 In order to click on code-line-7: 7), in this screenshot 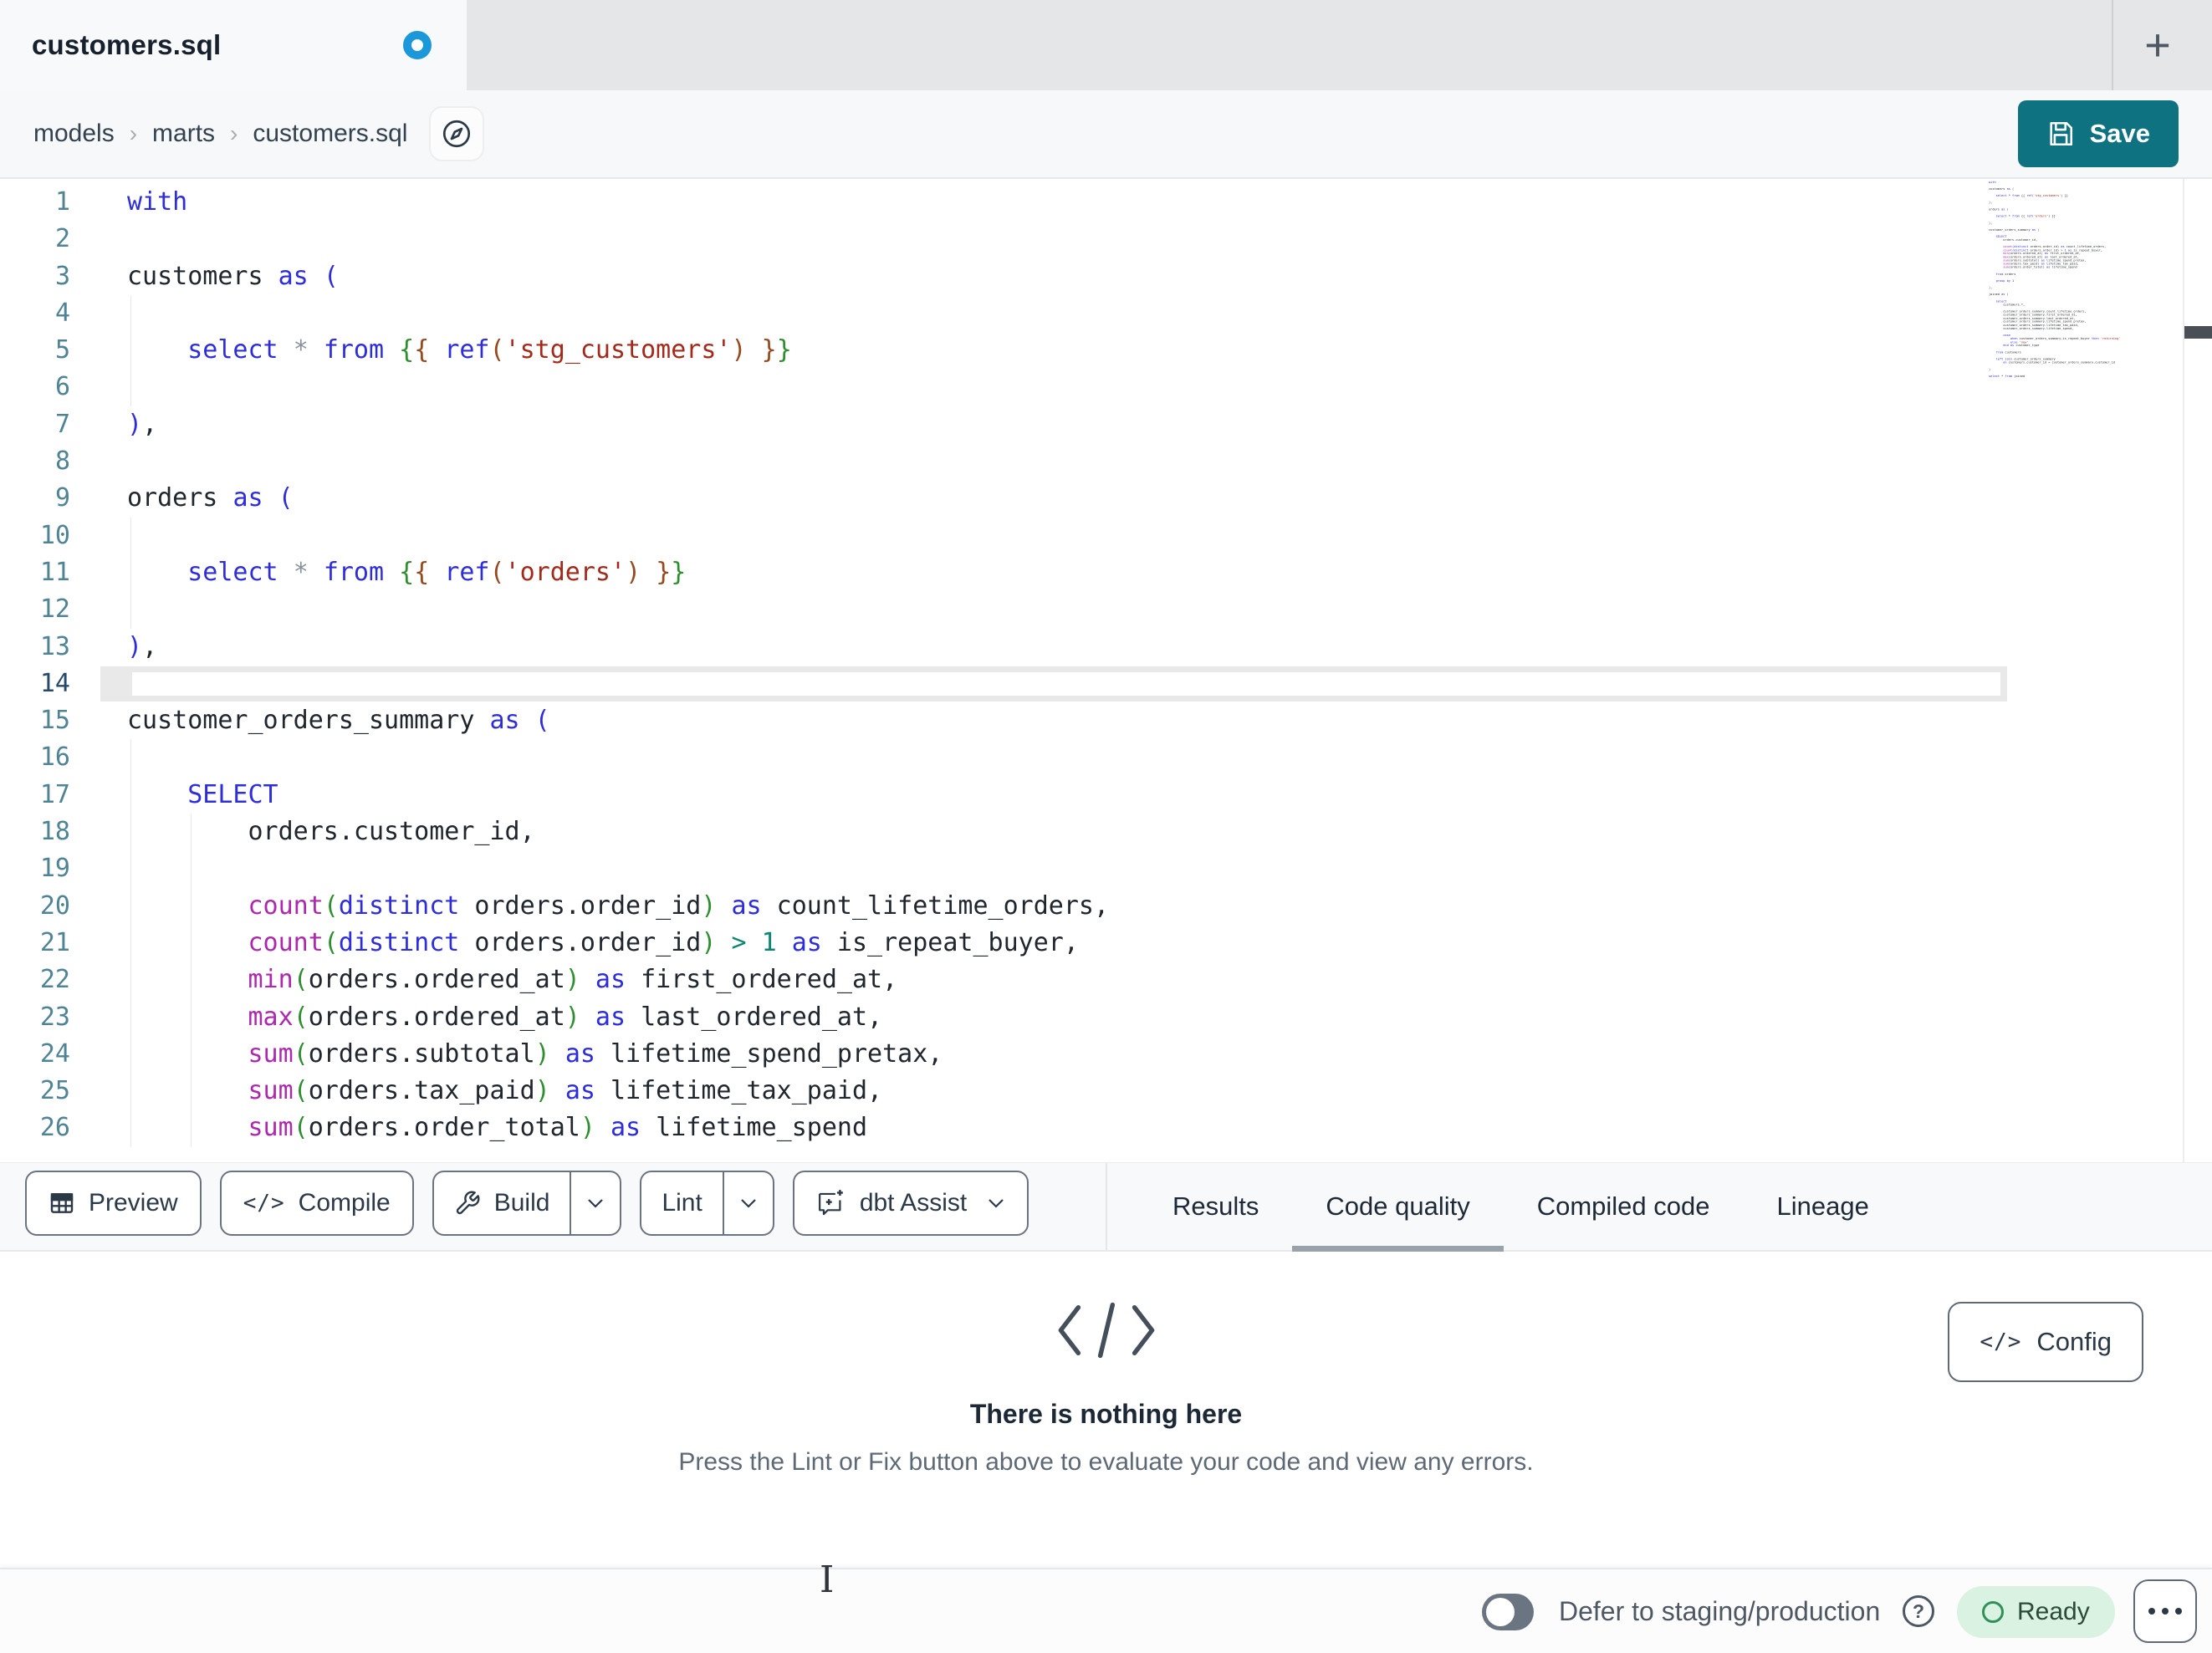, I will do `click(1106, 424)`.